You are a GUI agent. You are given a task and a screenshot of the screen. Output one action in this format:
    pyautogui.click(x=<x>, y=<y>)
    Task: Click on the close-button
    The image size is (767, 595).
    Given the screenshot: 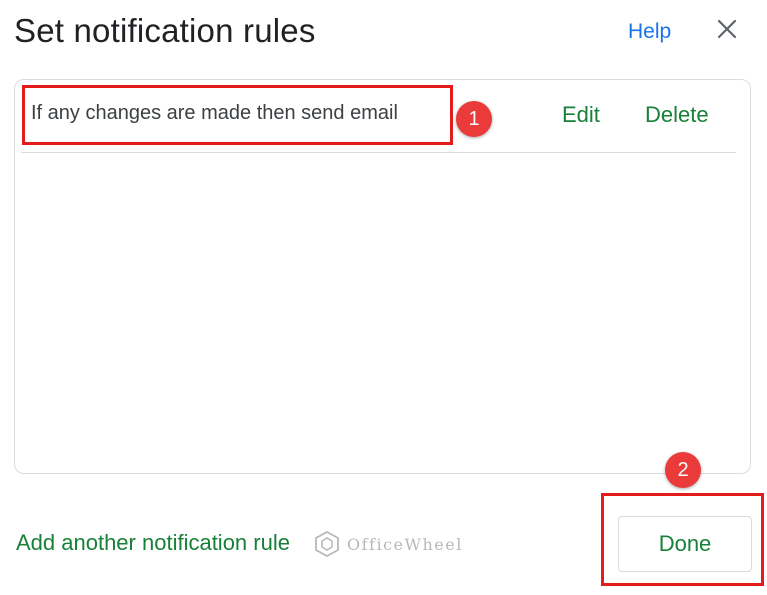 What is the action you would take?
    pyautogui.click(x=727, y=29)
    